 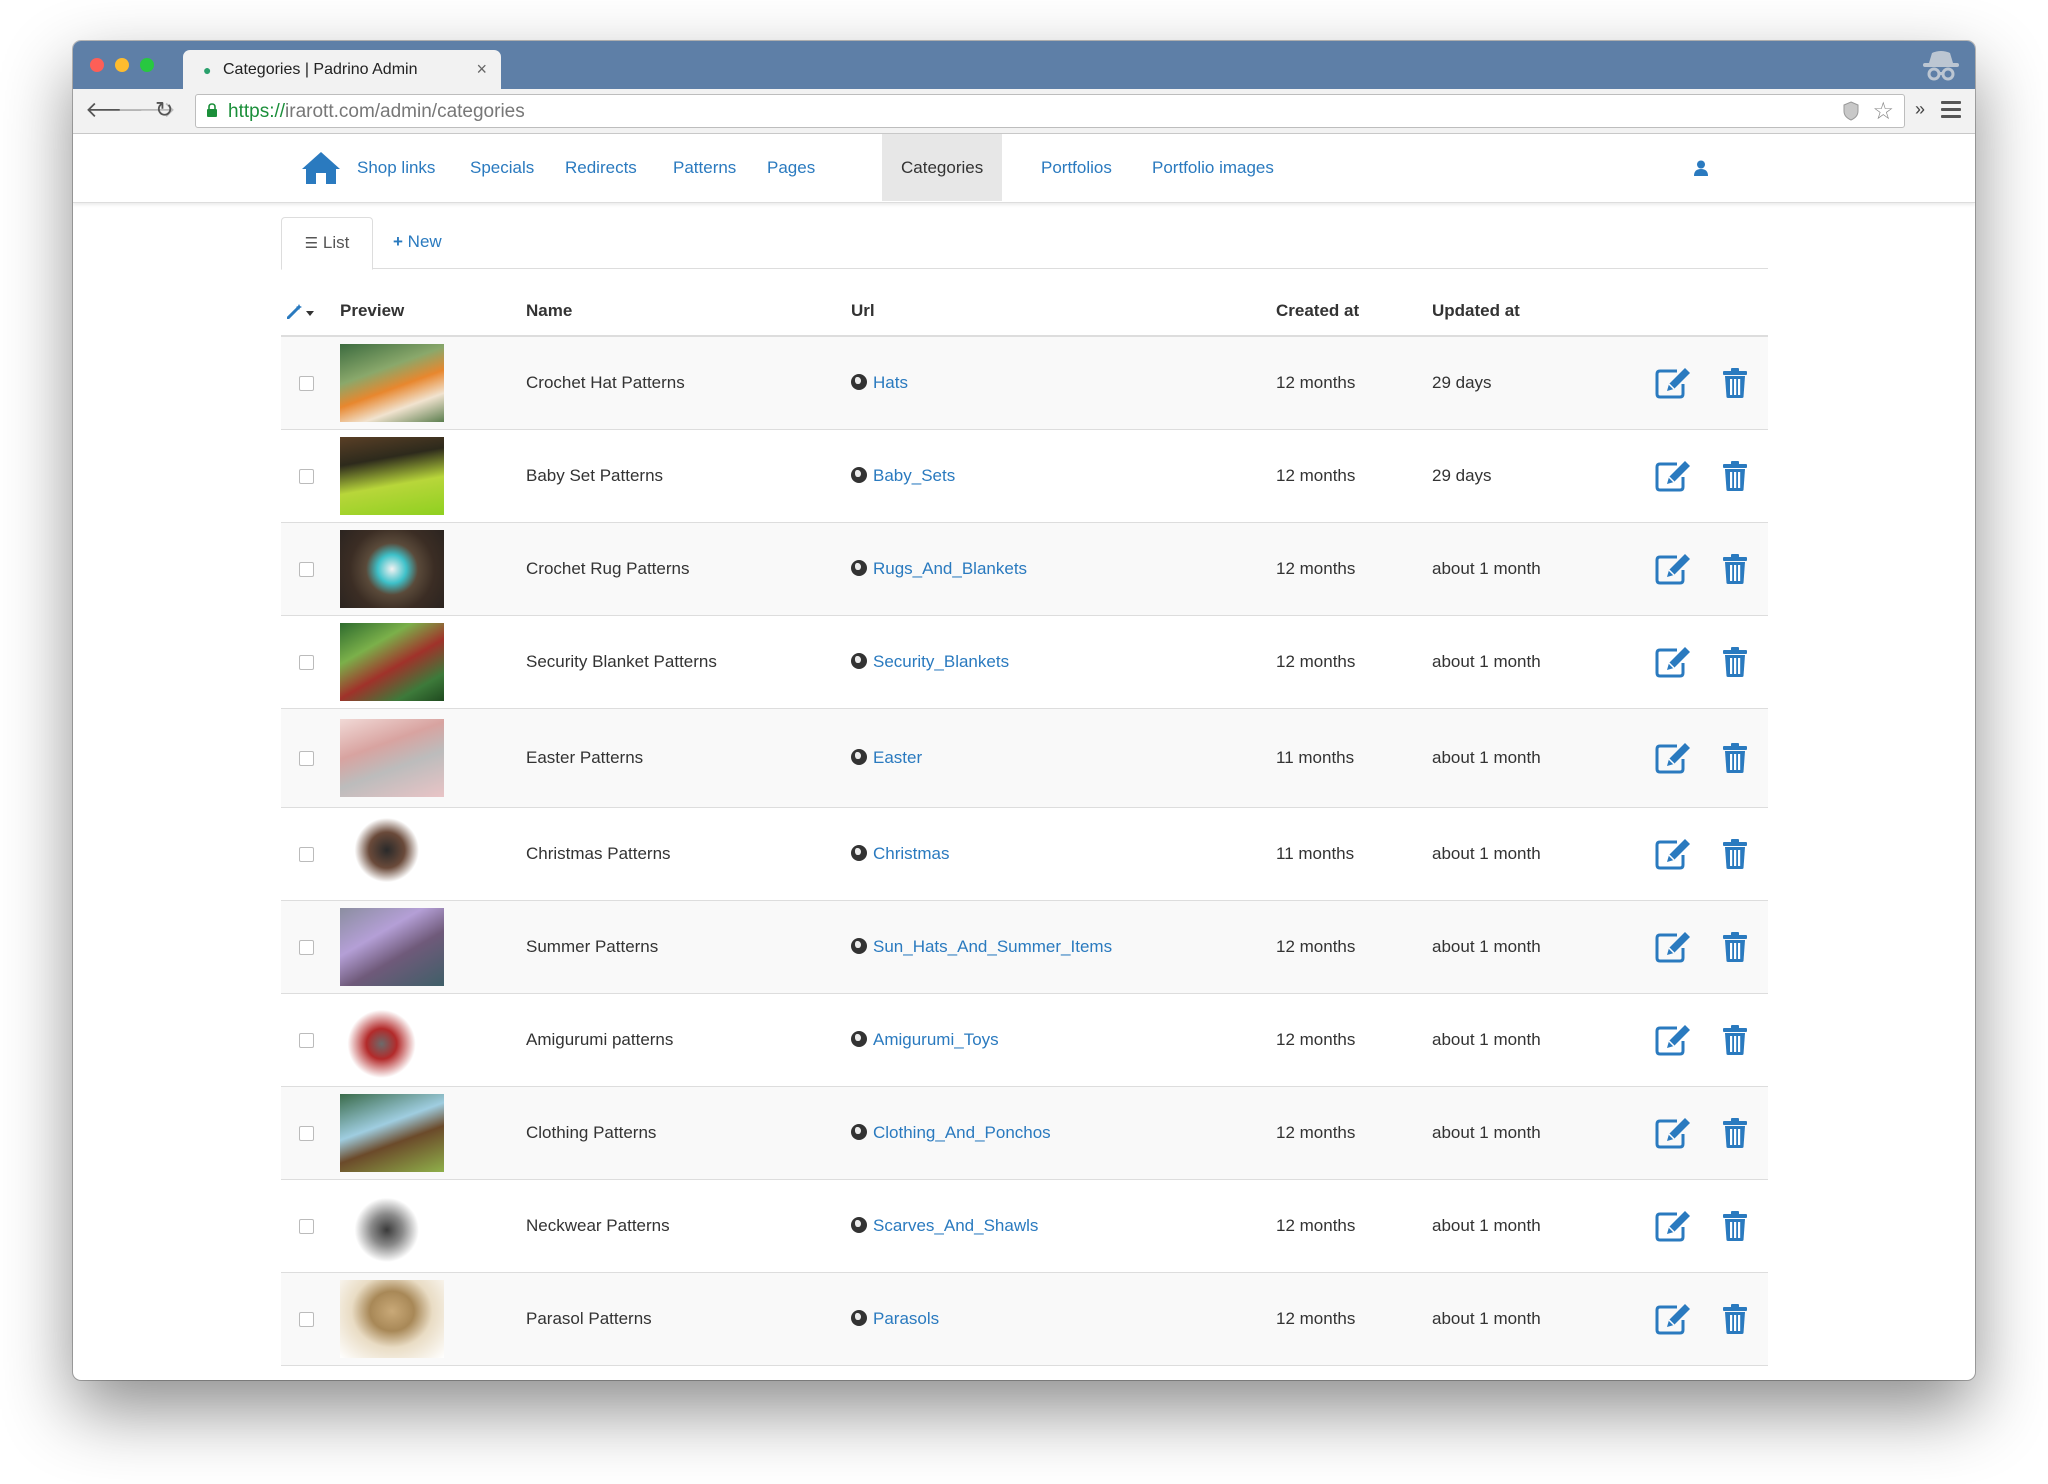 I want to click on header-name: Name, so click(x=549, y=311).